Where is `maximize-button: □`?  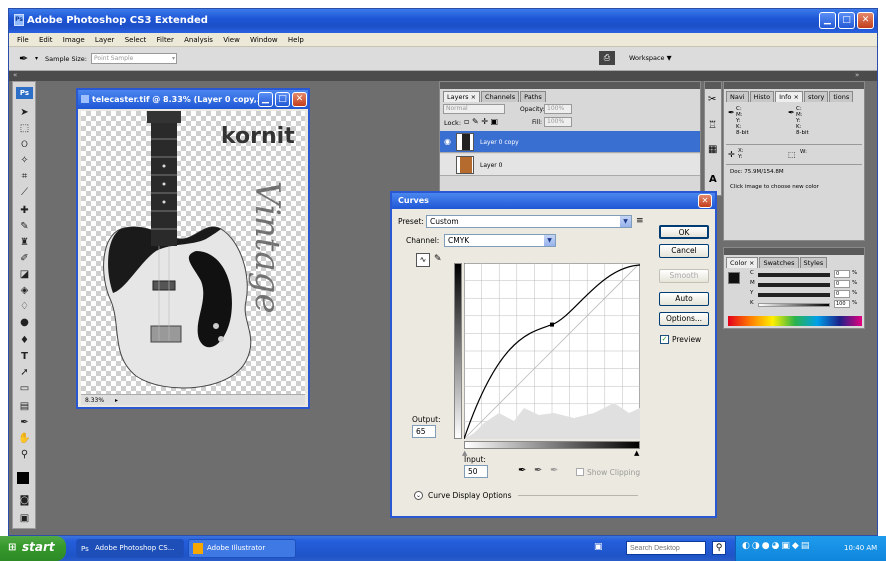 maximize-button: □ is located at coordinates (846, 20).